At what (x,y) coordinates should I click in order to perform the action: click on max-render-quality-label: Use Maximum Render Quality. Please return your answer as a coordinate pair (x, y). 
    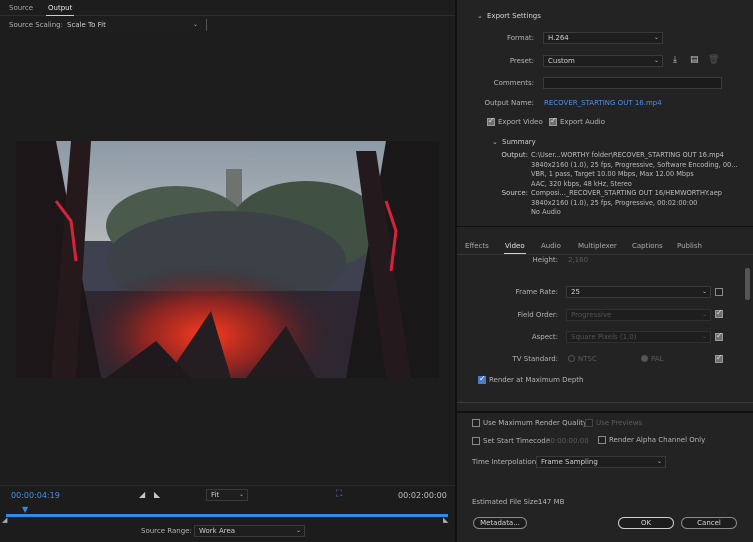
    Looking at the image, I should click on (535, 423).